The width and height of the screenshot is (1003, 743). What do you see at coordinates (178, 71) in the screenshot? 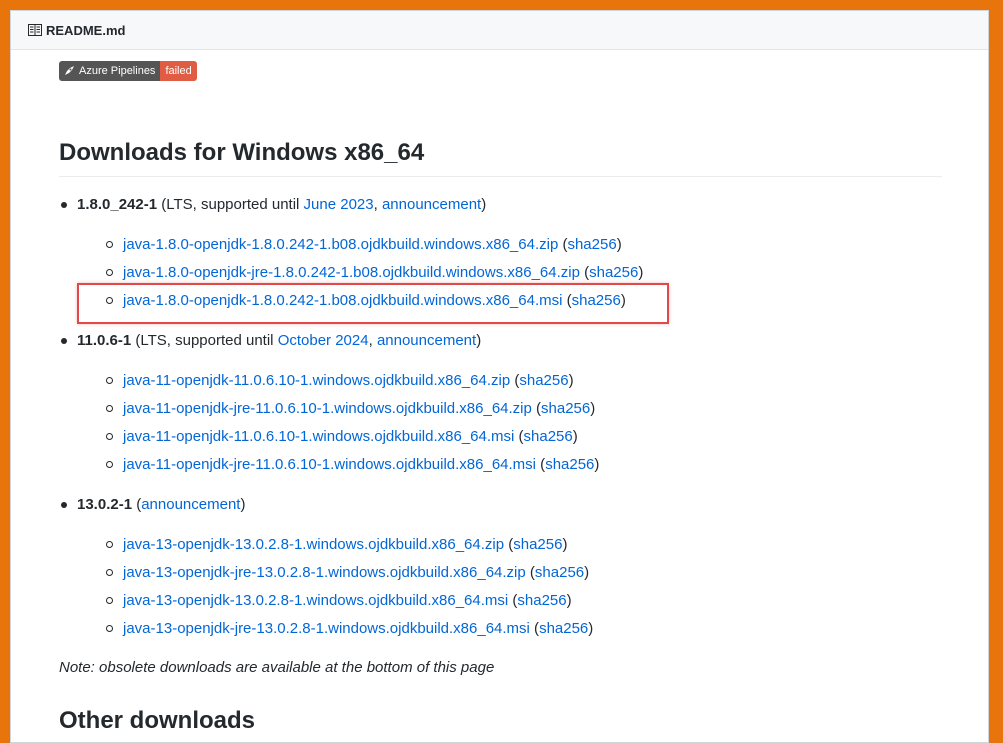
I see `badge-status: failed` at bounding box center [178, 71].